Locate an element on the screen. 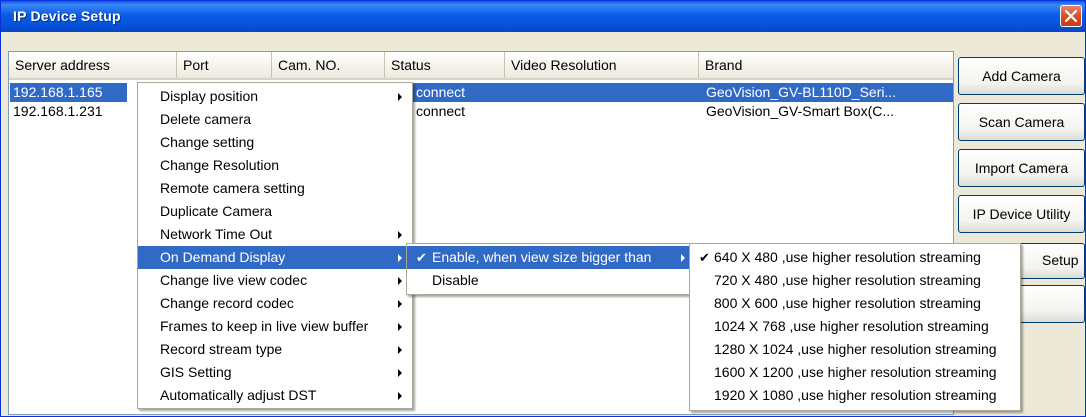 The height and width of the screenshot is (417, 1086). menu-item-frames-live-view-buffer: Frames to keep in live view buffer is located at coordinates (275, 326).